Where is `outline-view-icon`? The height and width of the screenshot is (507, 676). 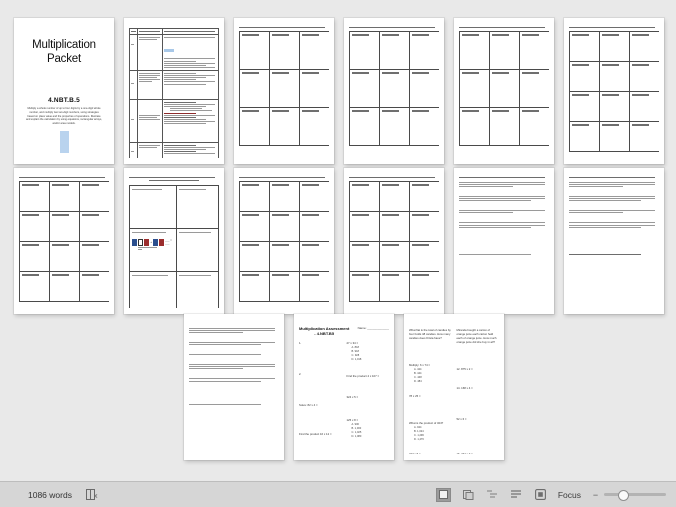
outline-view-icon is located at coordinates (492, 495).